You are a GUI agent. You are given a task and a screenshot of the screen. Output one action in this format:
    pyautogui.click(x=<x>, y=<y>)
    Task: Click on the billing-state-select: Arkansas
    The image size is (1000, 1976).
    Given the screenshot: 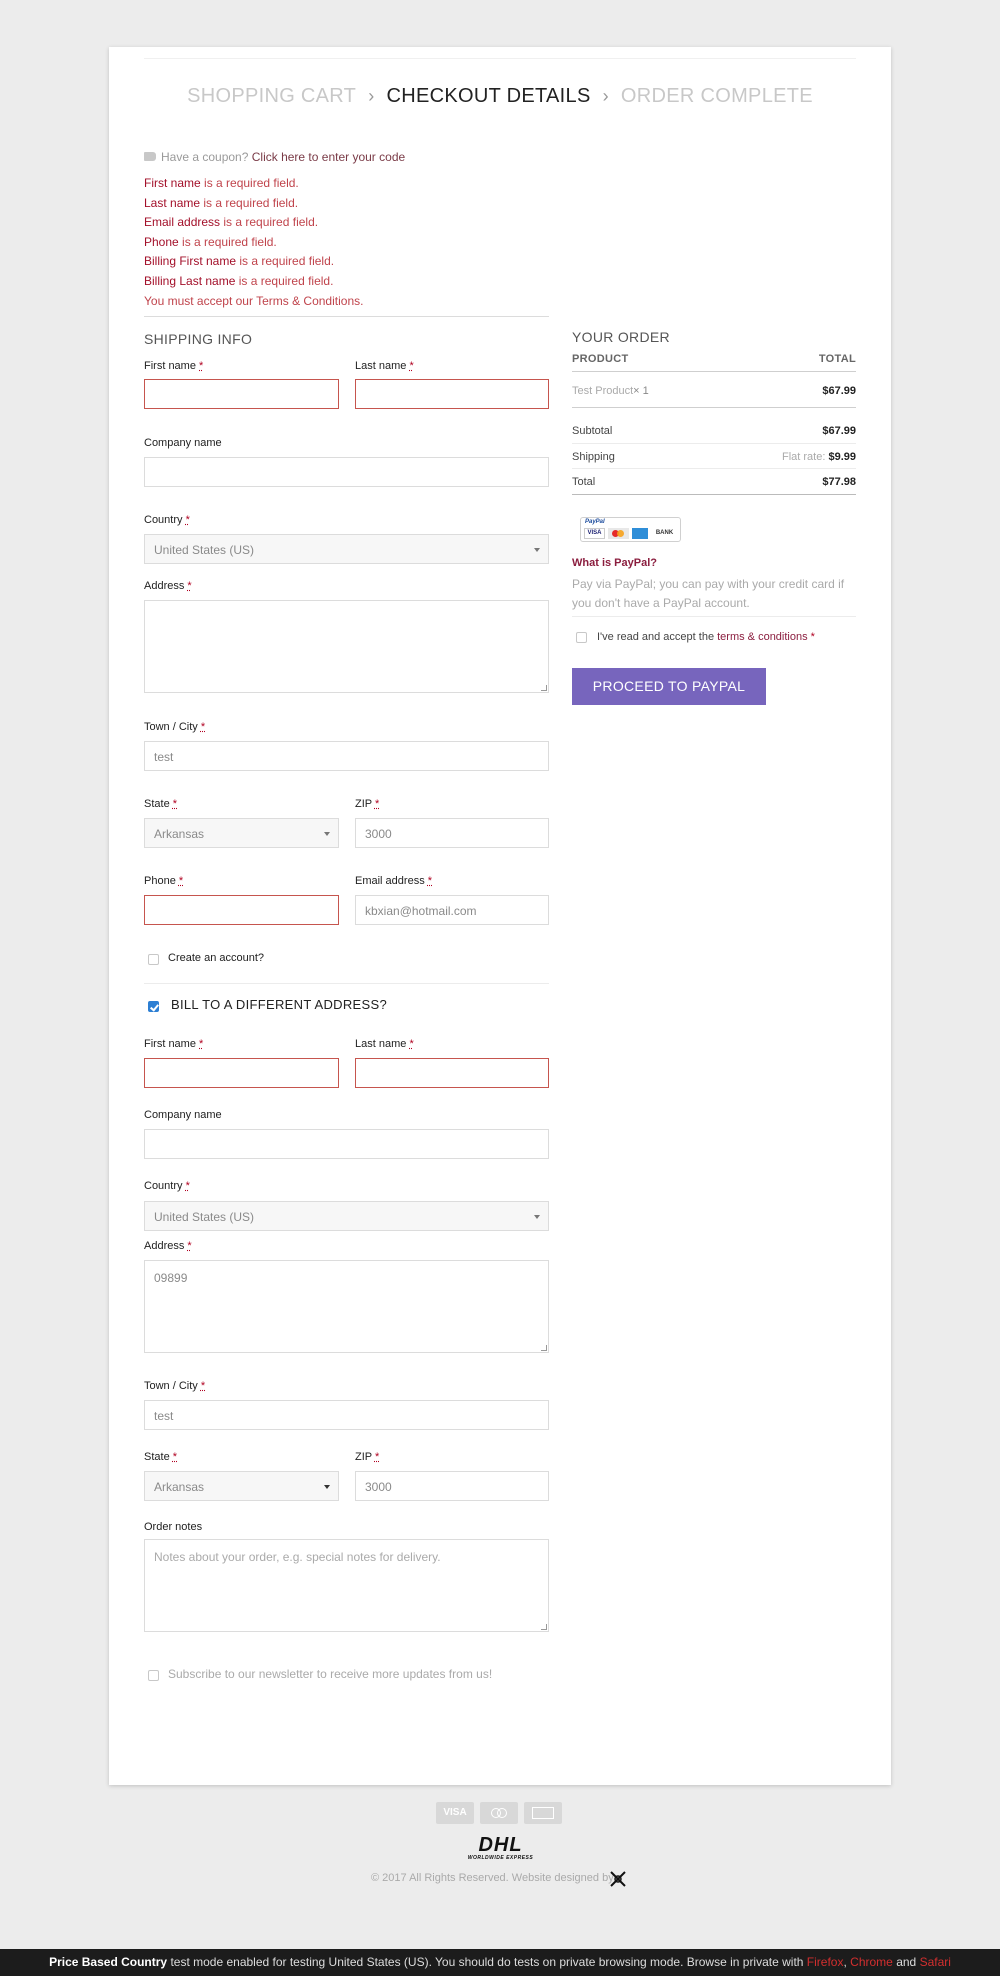 What is the action you would take?
    pyautogui.click(x=241, y=1486)
    